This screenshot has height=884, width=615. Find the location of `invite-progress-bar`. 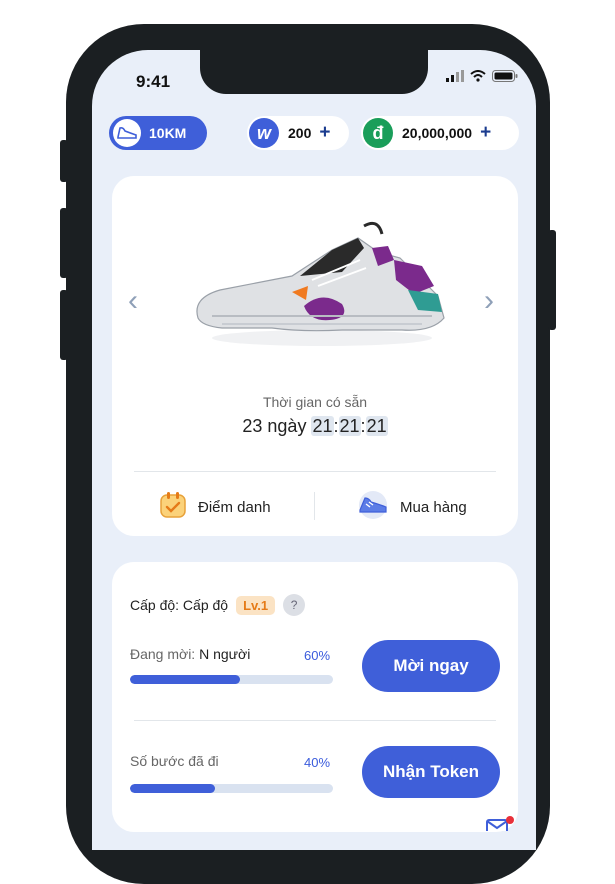

invite-progress-bar is located at coordinates (231, 679).